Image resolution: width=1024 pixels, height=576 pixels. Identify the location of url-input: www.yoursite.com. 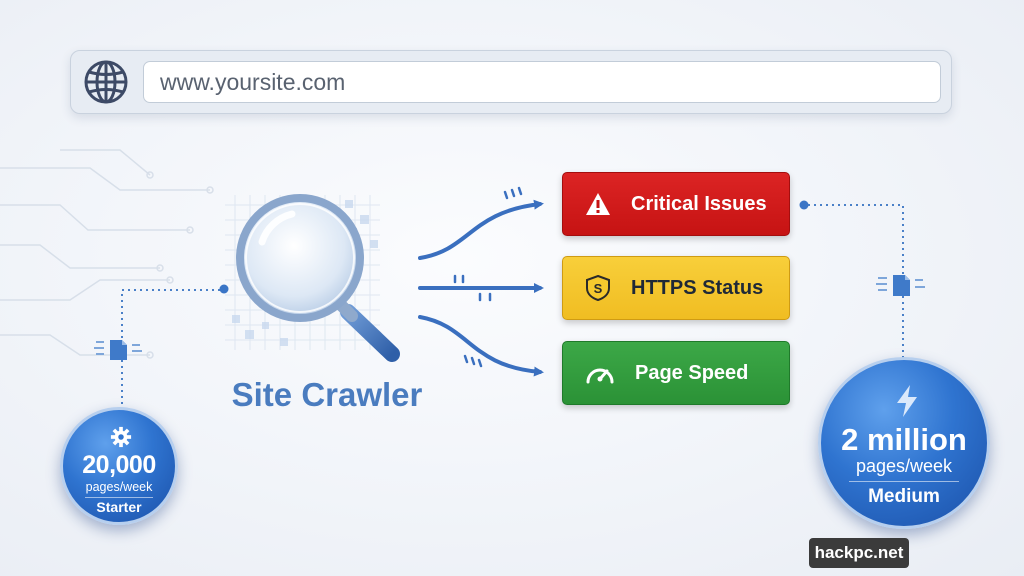
(542, 82).